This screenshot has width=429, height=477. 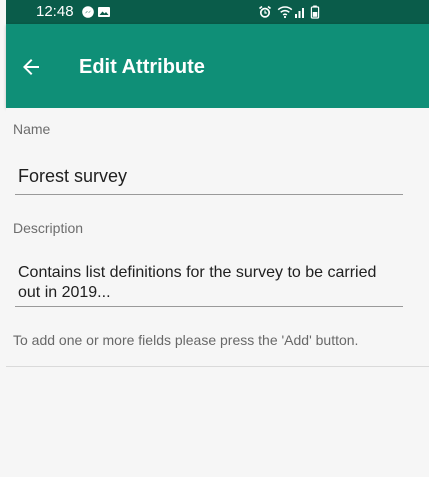 I want to click on description-label: Description, so click(x=48, y=228).